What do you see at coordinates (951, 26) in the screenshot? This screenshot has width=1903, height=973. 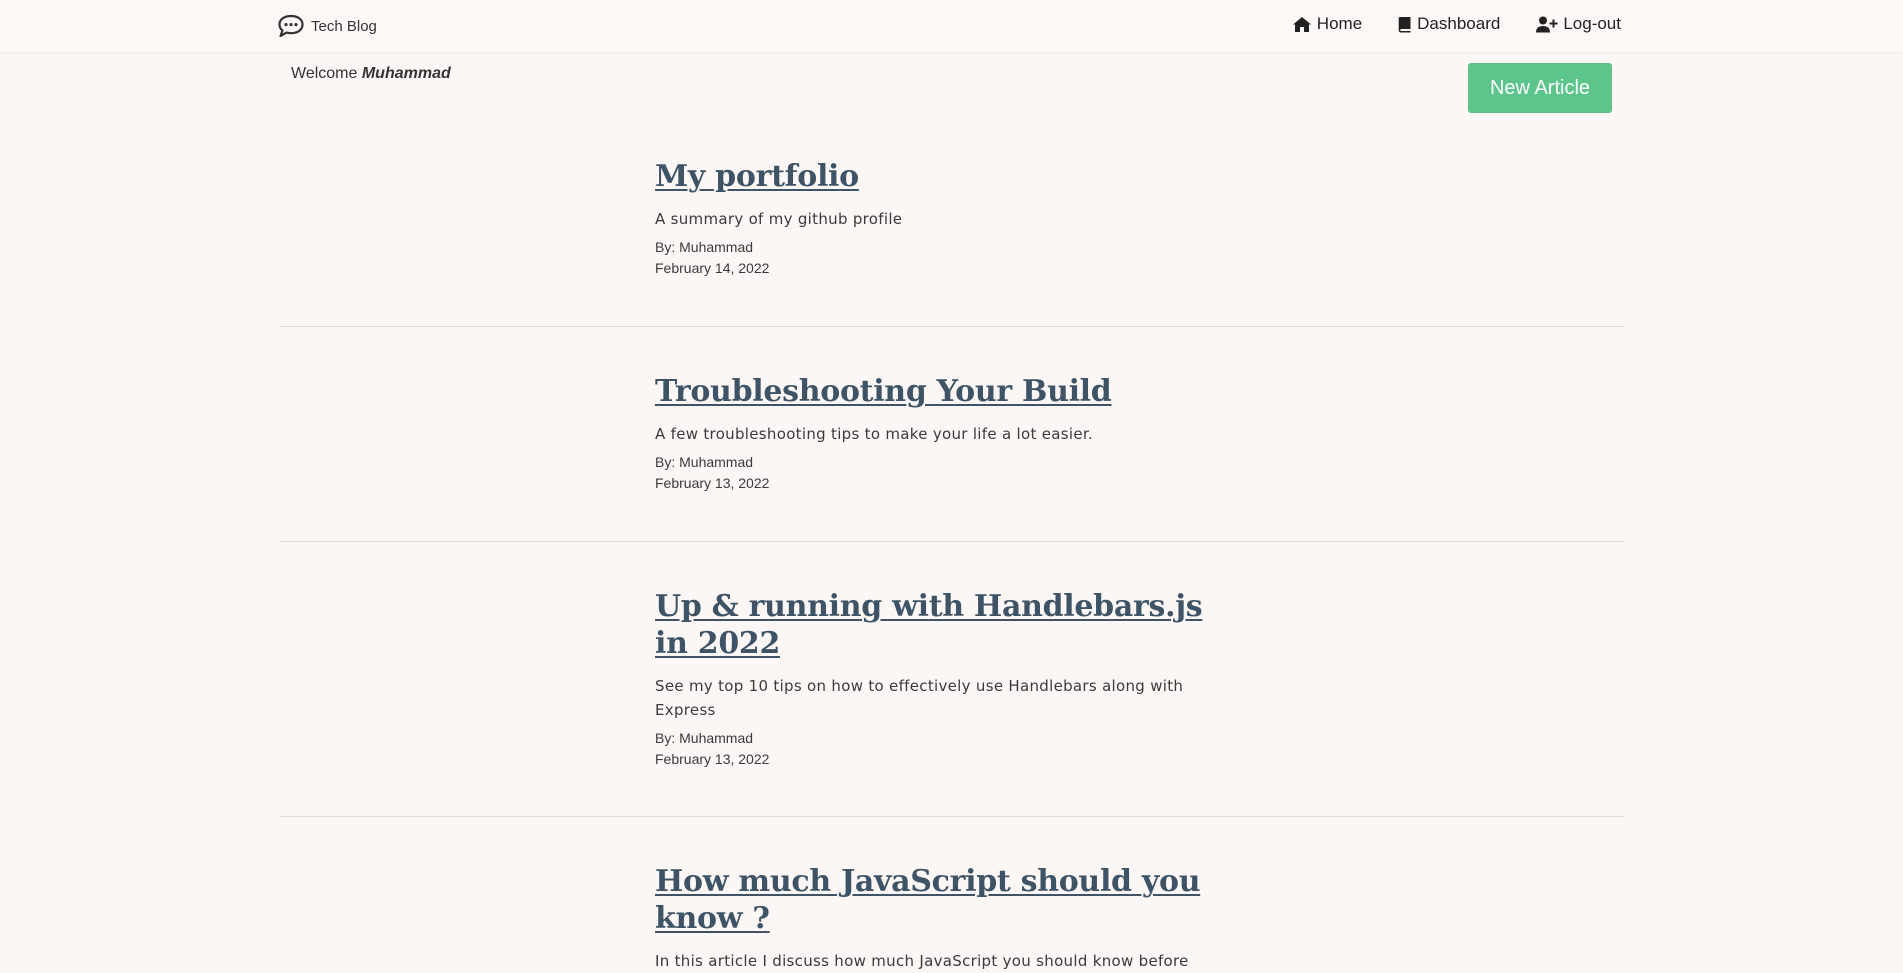 I see `navbar: Tech Blog Home Dashboard Log-out` at bounding box center [951, 26].